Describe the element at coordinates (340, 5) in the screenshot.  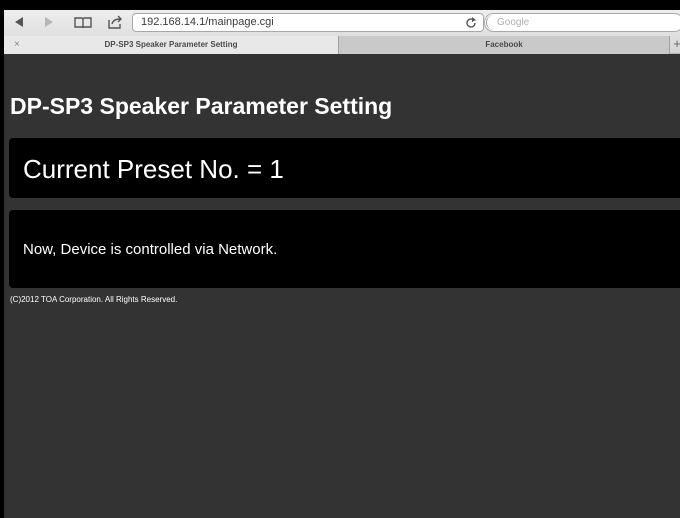
I see `top-bezel` at that location.